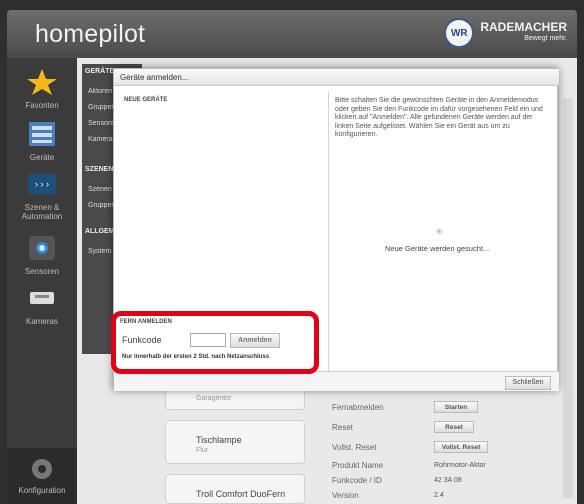 This screenshot has height=504, width=584. What do you see at coordinates (459, 33) in the screenshot?
I see `rademacher-logo-icon: WR` at bounding box center [459, 33].